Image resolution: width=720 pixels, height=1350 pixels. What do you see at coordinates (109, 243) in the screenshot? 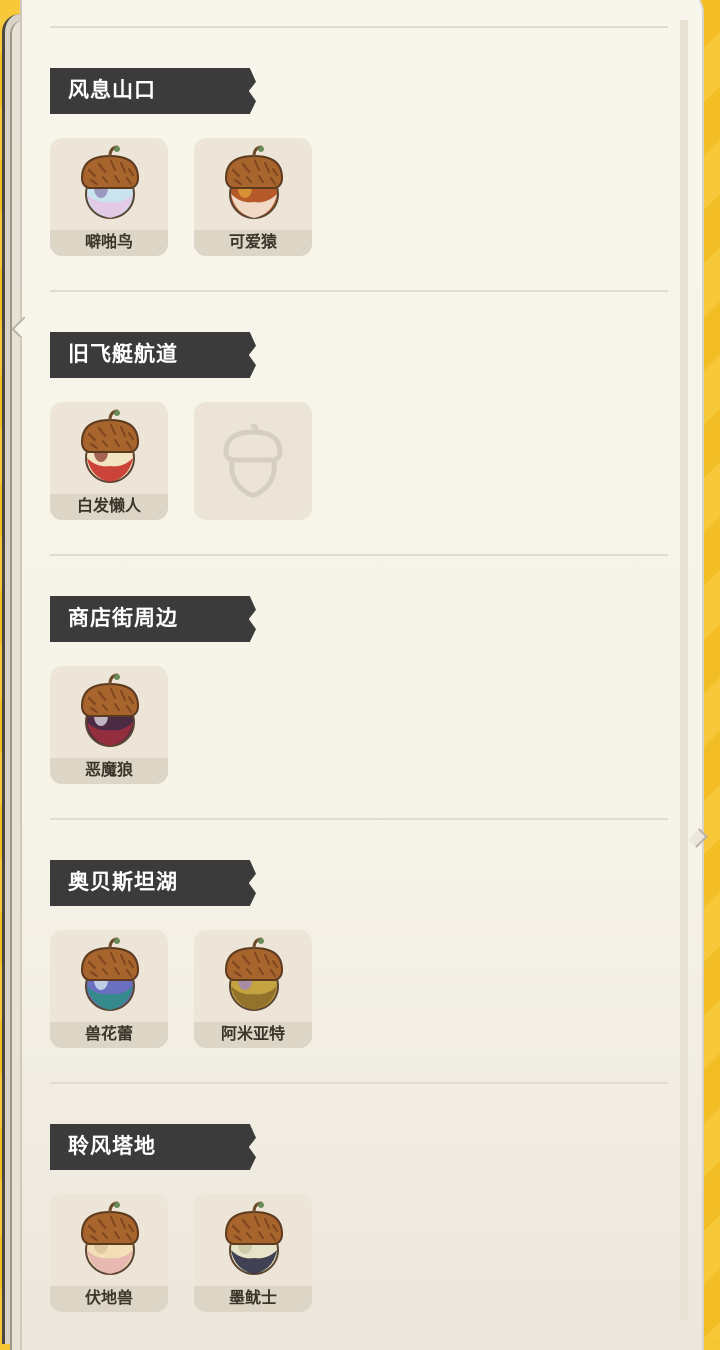
I see `acorn-card-label: 噼啪鸟` at bounding box center [109, 243].